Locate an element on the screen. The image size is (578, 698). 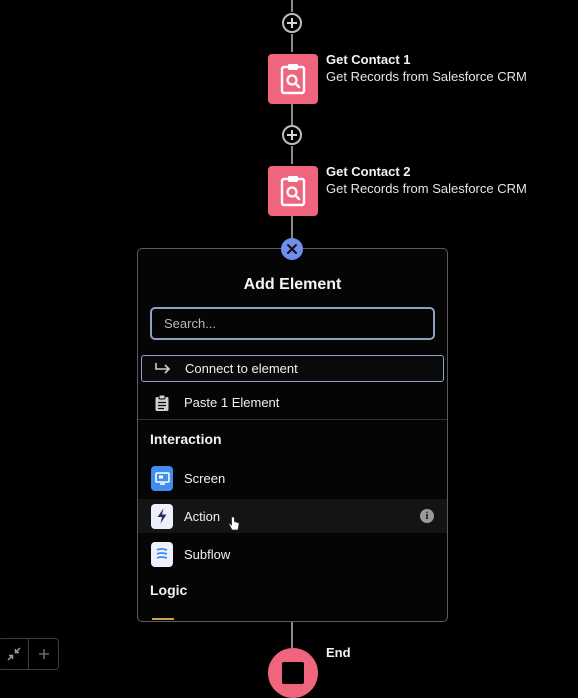
collapse-button is located at coordinates (14, 654).